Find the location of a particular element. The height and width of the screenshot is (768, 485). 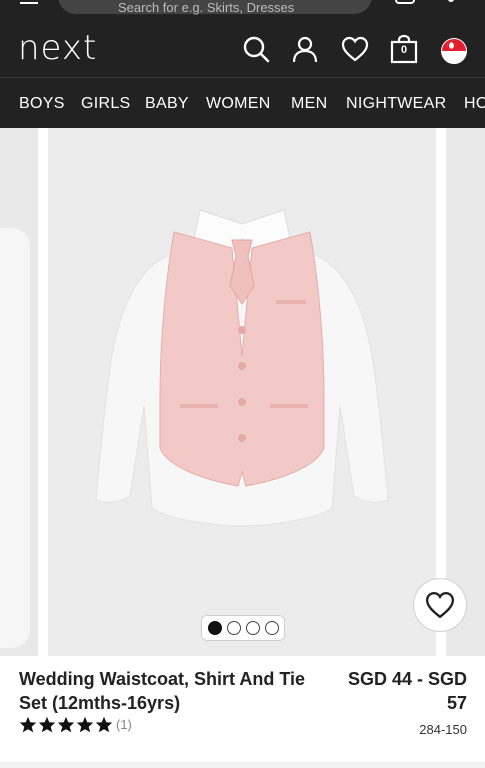

search-icon is located at coordinates (256, 49).